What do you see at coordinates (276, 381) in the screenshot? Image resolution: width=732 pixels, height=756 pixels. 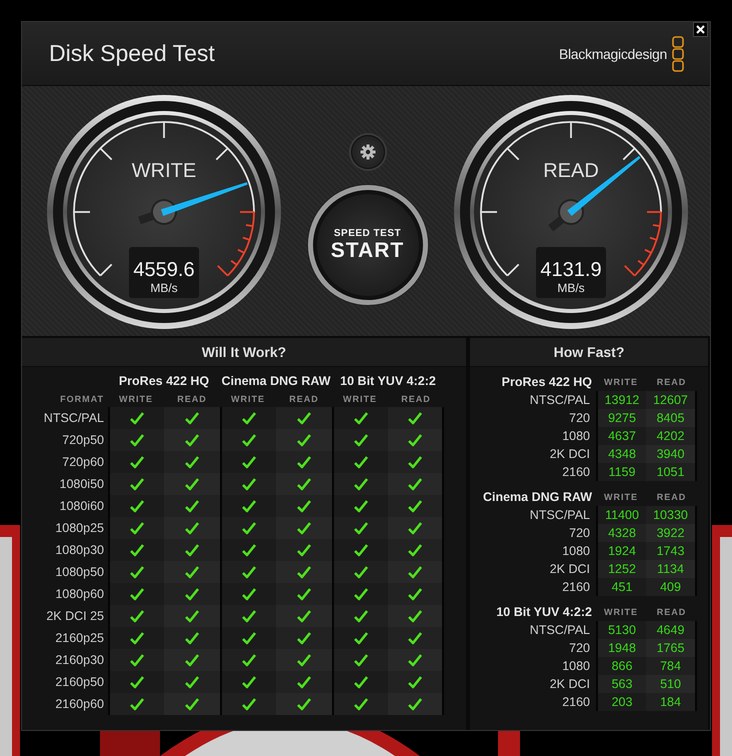 I see `column-group-header: Cinema DNG RAW` at bounding box center [276, 381].